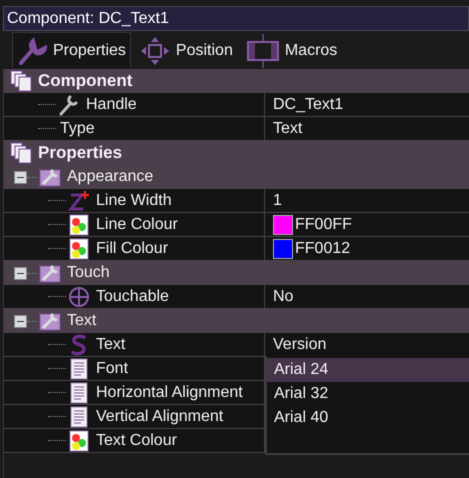 The height and width of the screenshot is (478, 469). I want to click on group-header: Text, so click(236, 321).